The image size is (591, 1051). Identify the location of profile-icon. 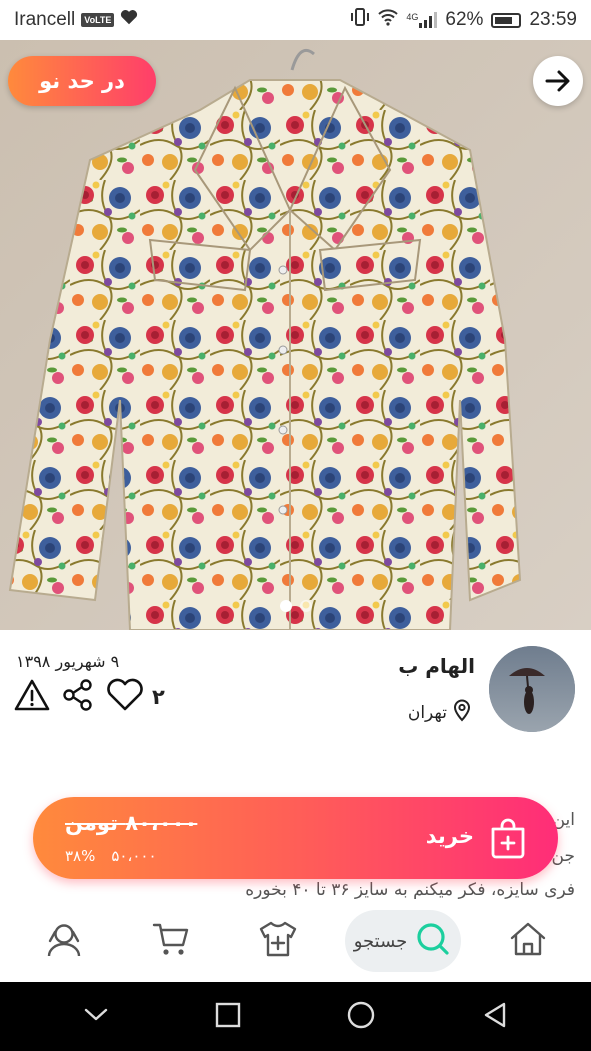
(64, 941).